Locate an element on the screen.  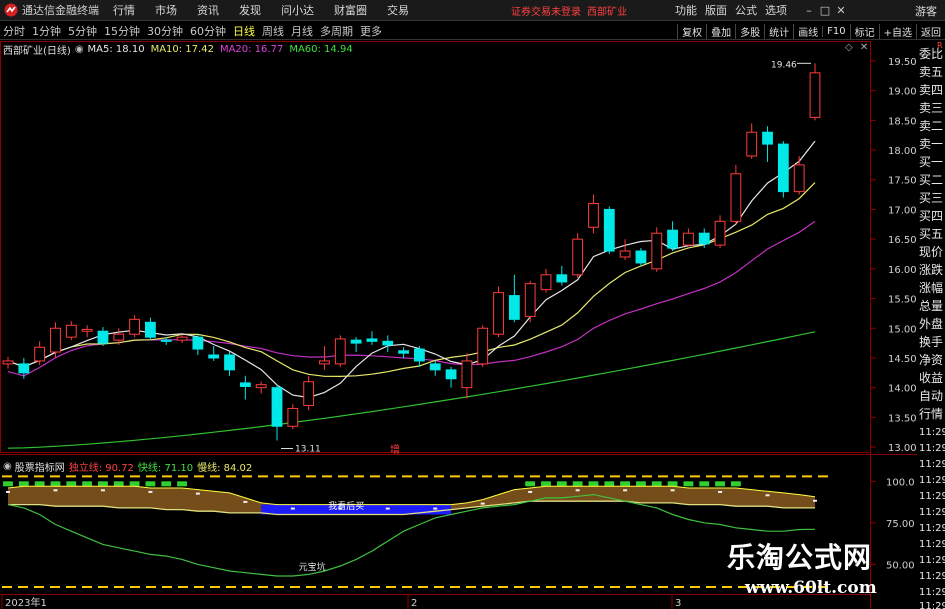
login-status: 证券交易未登录 is located at coordinates (546, 10).